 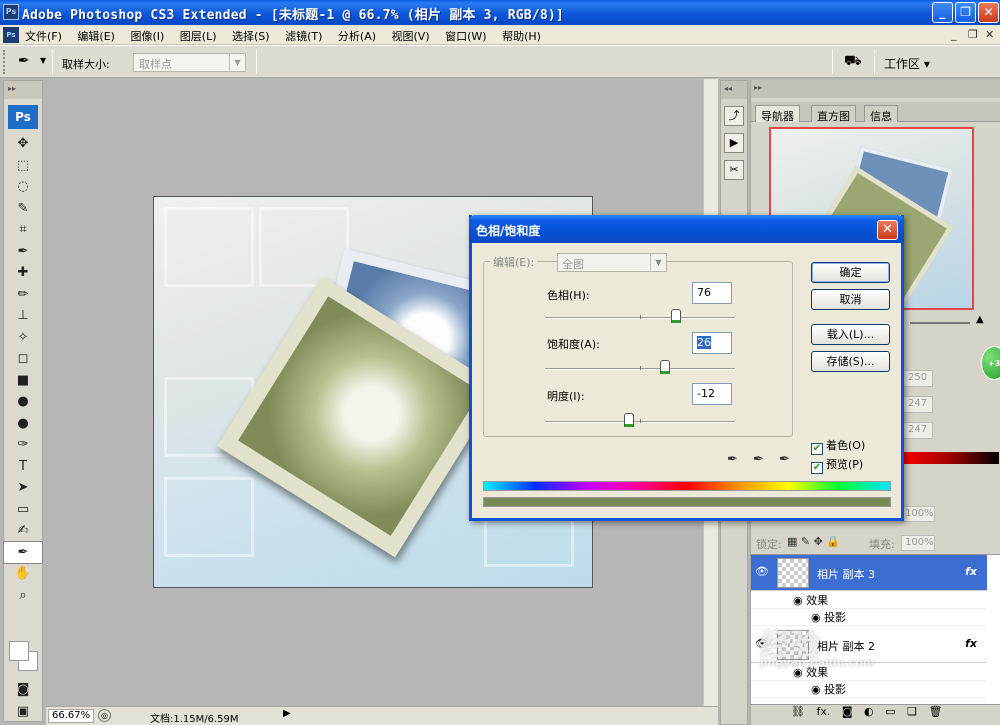 I want to click on menu-window: 窗口(W), so click(x=465, y=36).